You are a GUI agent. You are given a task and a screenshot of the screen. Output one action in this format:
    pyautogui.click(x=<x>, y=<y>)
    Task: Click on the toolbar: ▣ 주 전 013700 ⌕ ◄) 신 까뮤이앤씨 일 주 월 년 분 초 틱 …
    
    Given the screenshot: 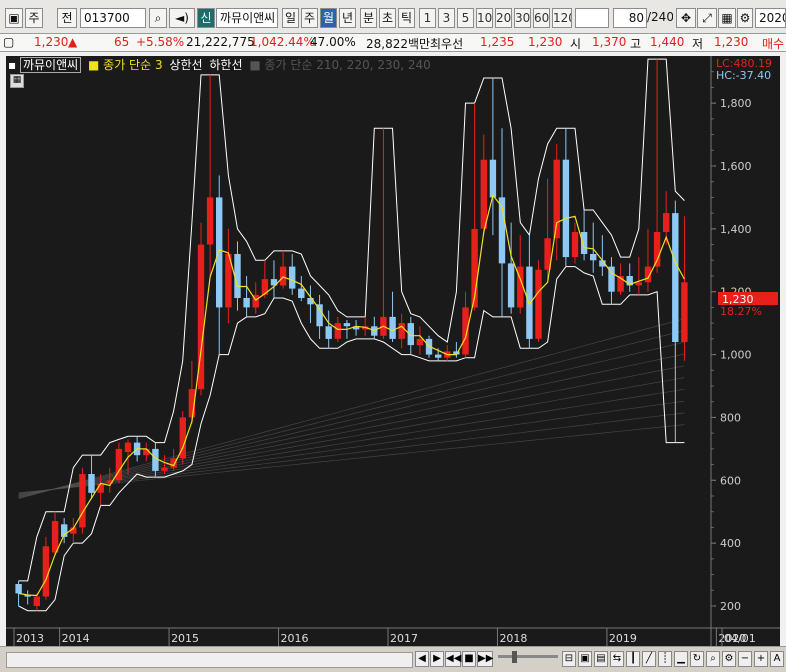 What is the action you would take?
    pyautogui.click(x=393, y=17)
    